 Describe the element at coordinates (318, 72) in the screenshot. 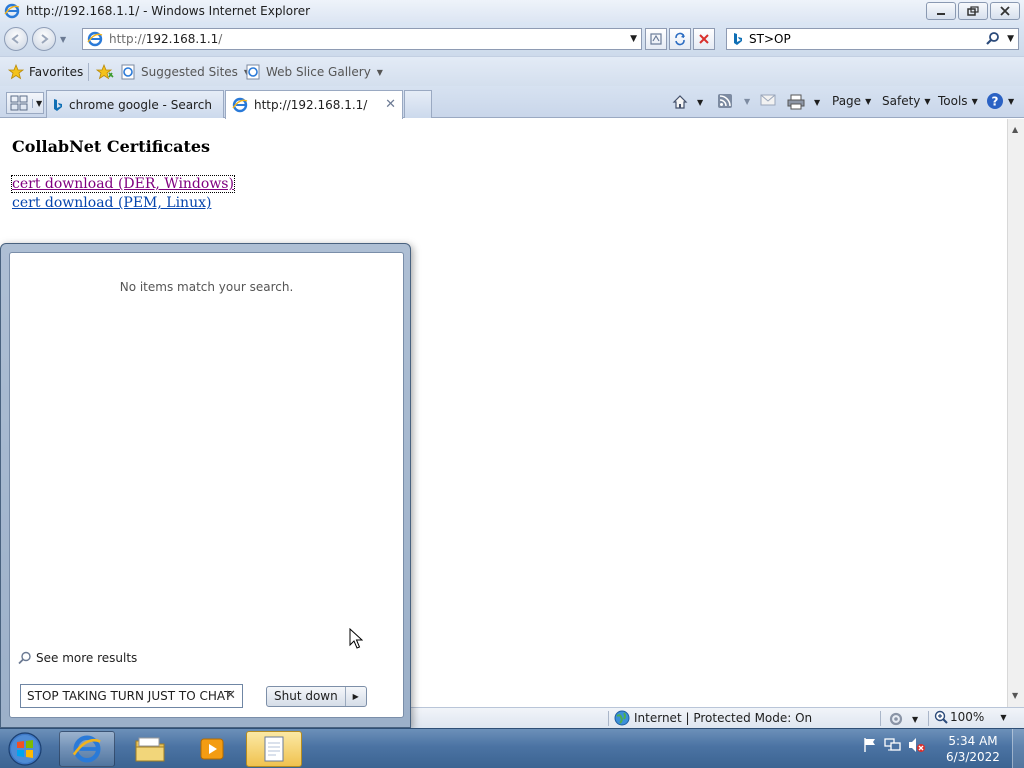

I see `web-slice-gallery-label: Web Slice Gallery` at that location.